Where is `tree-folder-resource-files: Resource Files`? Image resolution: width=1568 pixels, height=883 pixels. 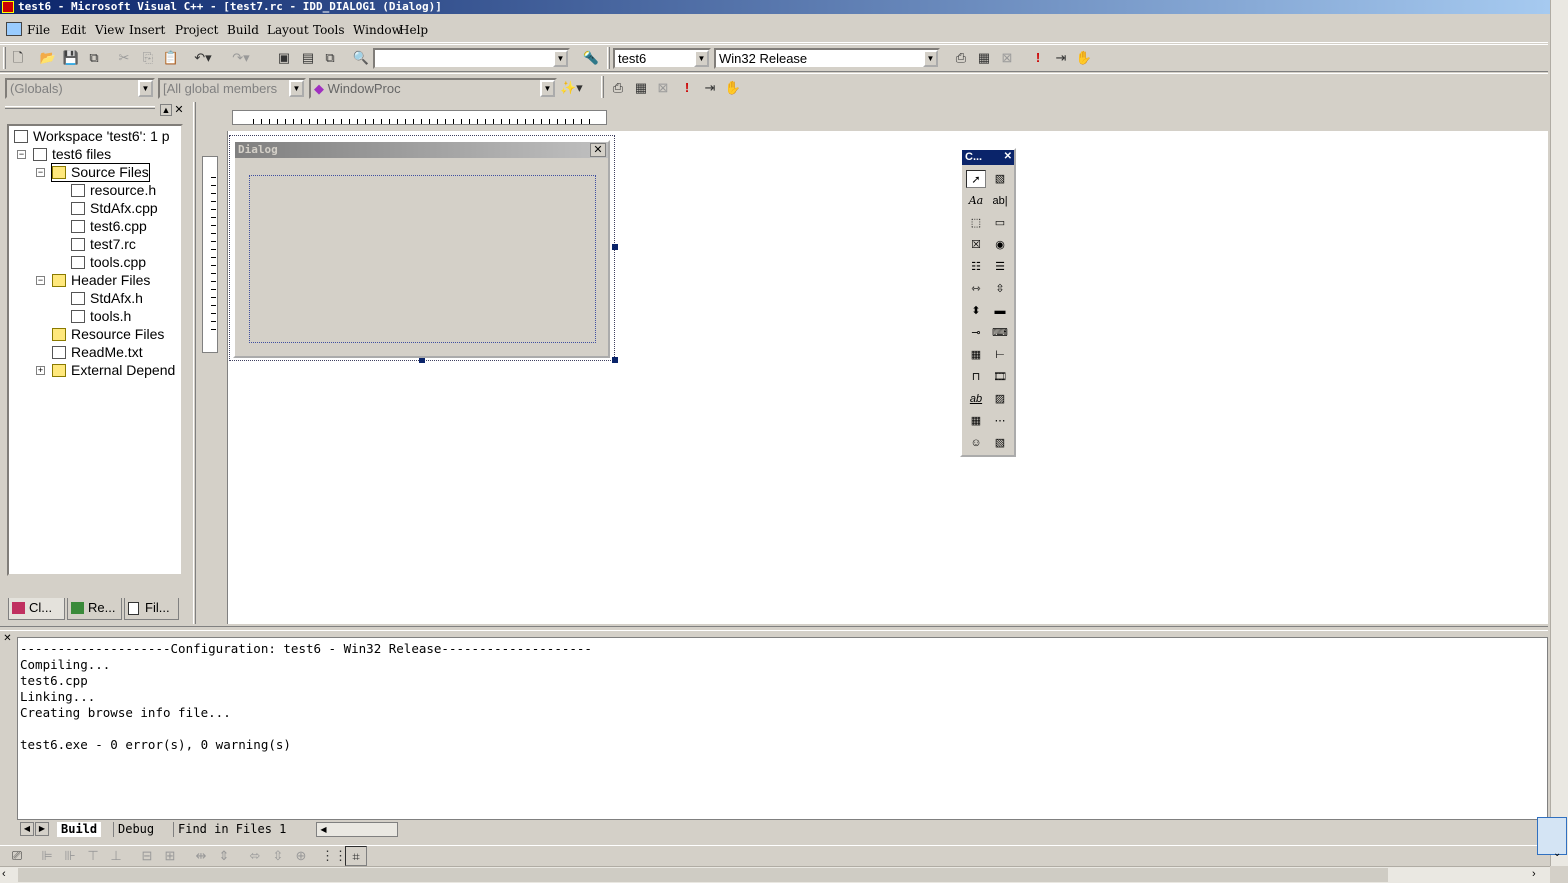
tree-folder-resource-files: Resource Files is located at coordinates (108, 334).